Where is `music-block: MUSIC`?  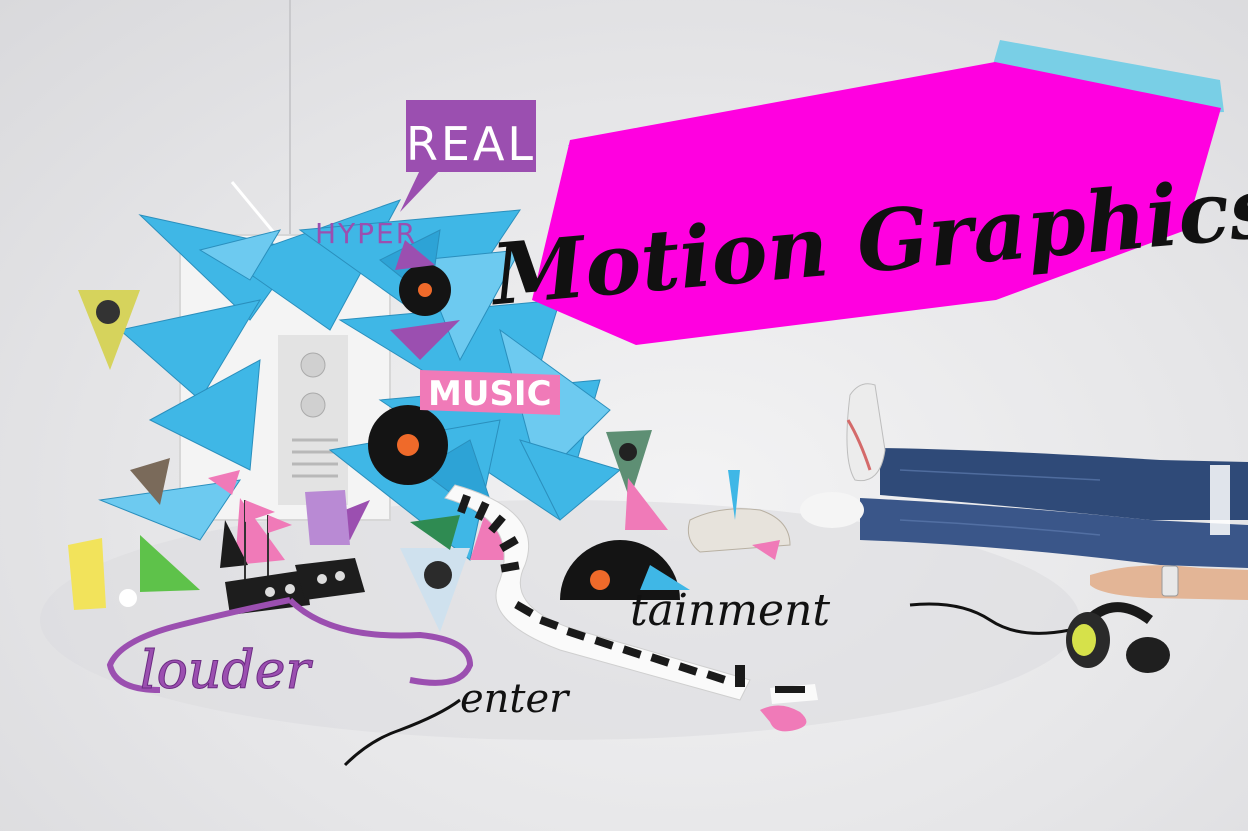
music-block: MUSIC is located at coordinates (490, 392).